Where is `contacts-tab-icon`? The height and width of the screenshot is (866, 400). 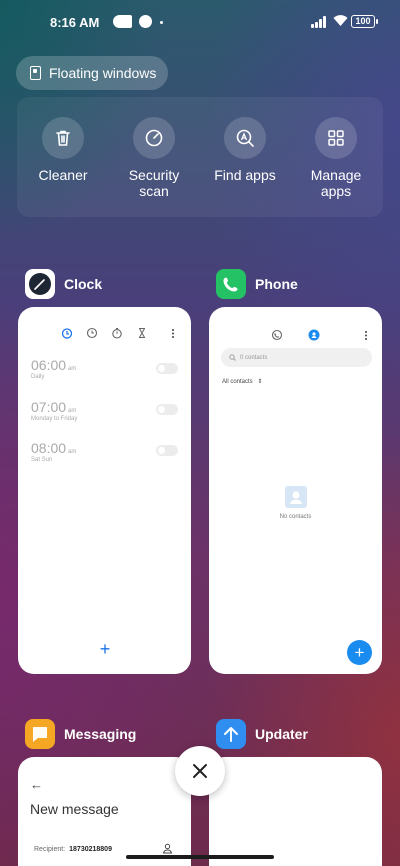
contacts-tab-icon is located at coordinates (314, 335).